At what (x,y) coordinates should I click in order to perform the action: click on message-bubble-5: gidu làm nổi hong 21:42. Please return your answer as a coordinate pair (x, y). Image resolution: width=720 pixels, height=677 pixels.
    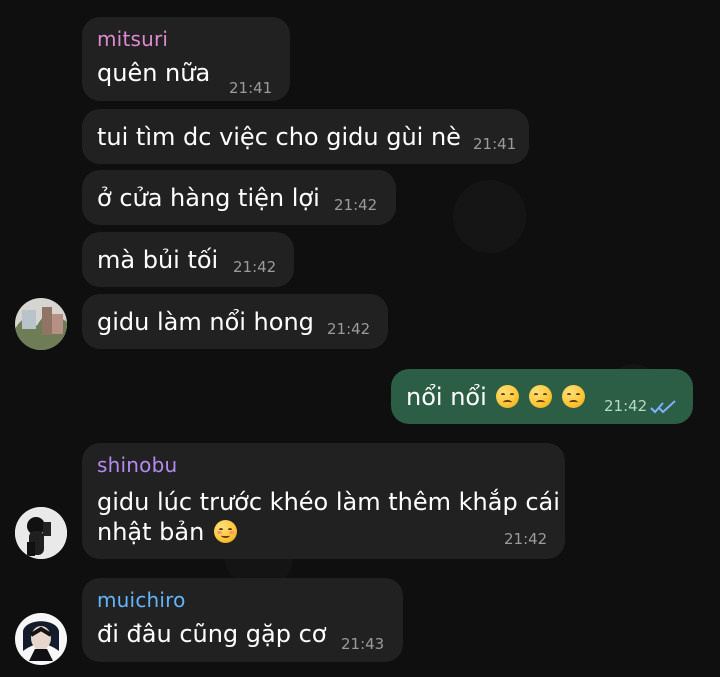
    Looking at the image, I should click on (235, 321).